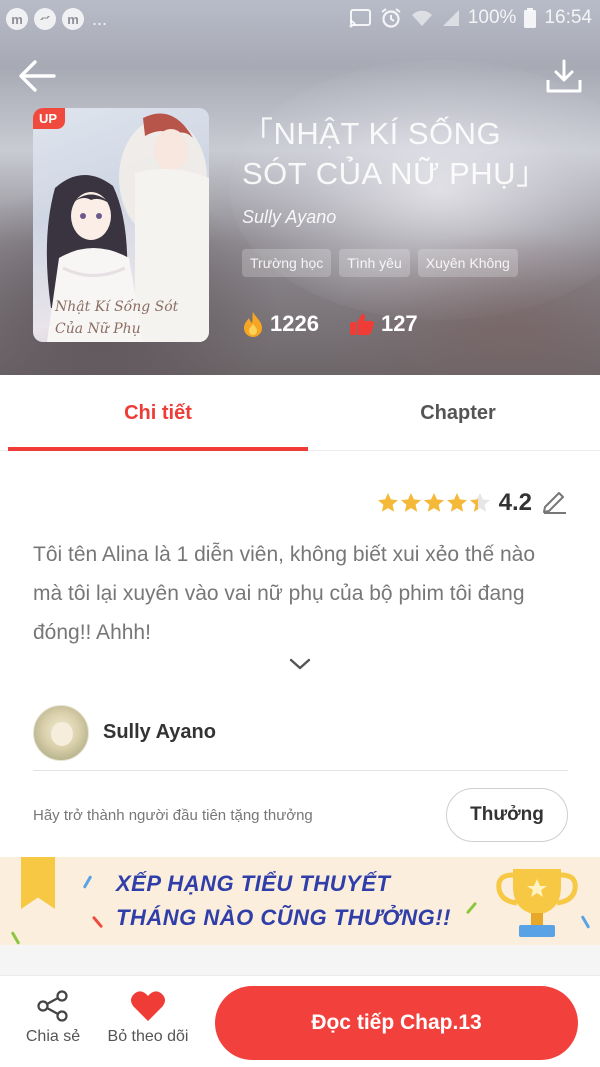  I want to click on ribbon-icon, so click(38, 883).